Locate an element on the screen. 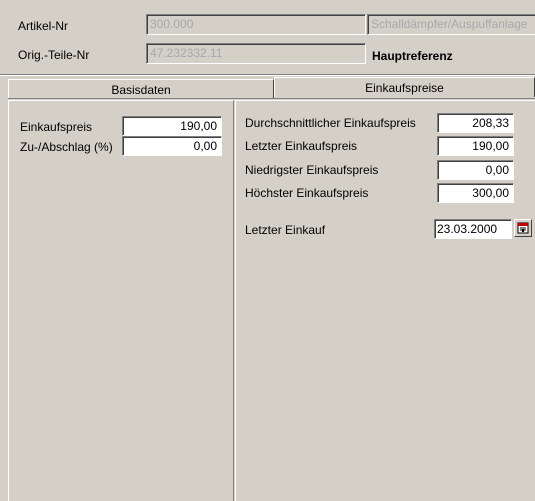  calendar-icon is located at coordinates (523, 228).